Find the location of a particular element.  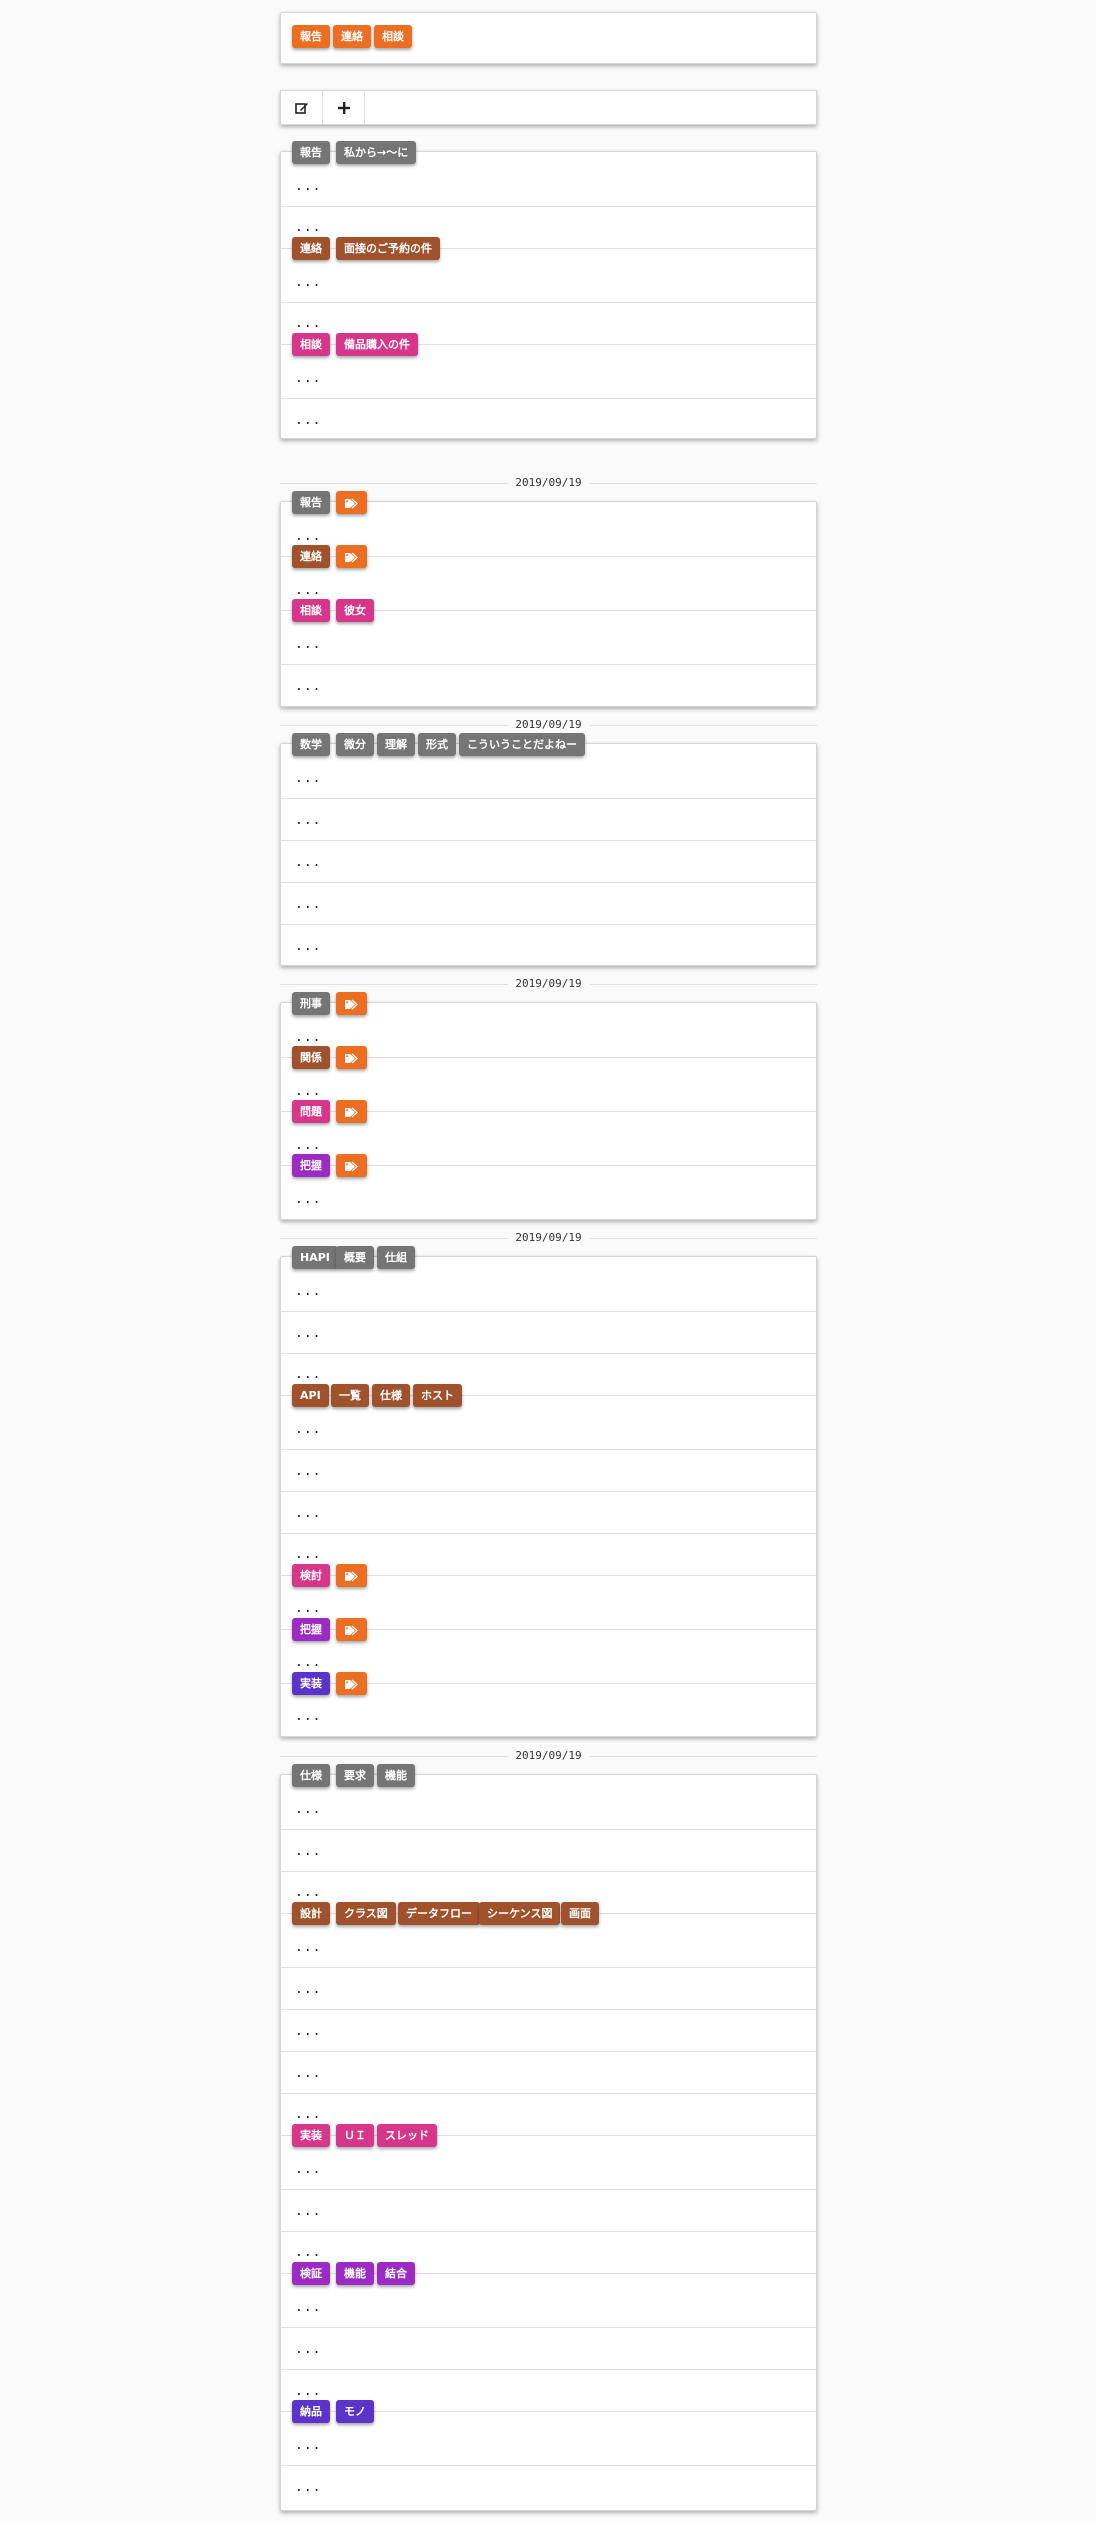

tag-chip: API is located at coordinates (310, 1395).